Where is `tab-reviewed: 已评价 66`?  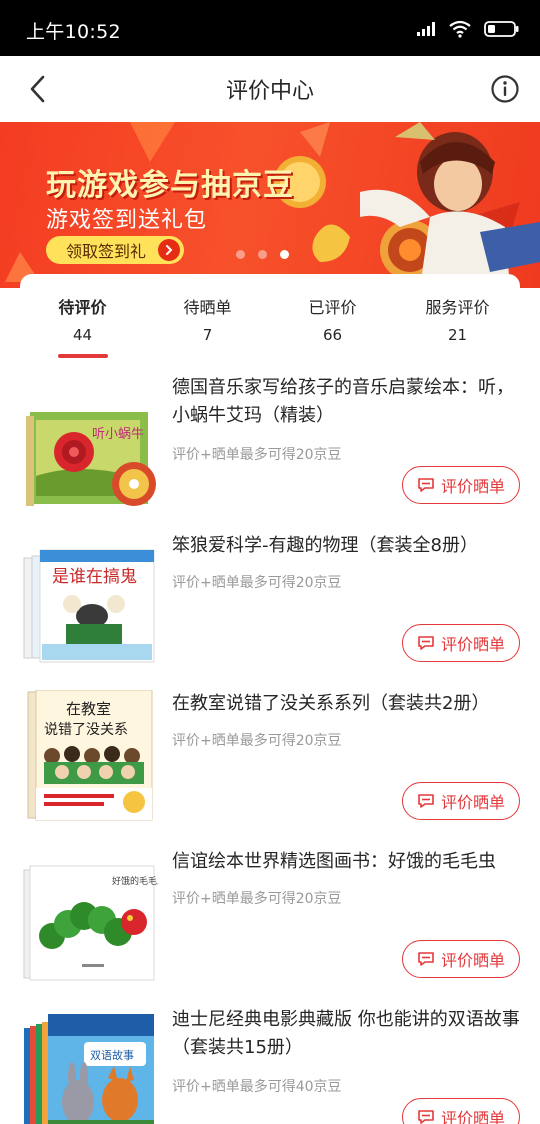
tab-reviewed: 已评价 66 is located at coordinates (332, 320).